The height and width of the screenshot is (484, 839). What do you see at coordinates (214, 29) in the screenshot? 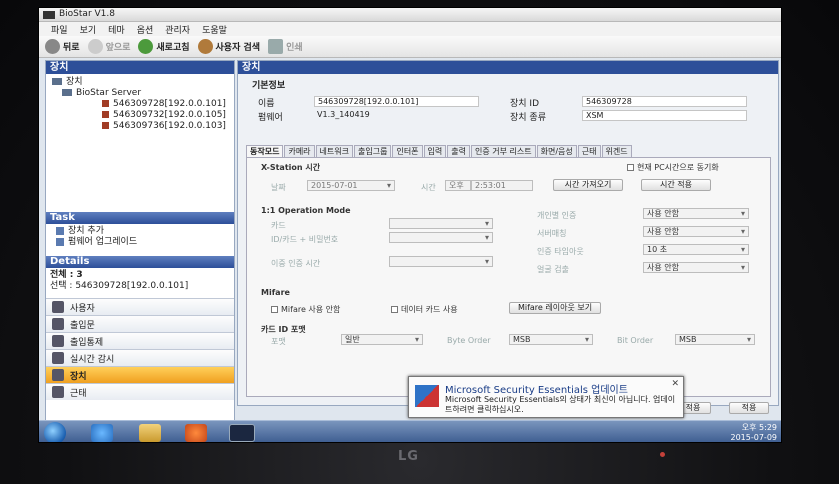
I see `menu-help: 도움말` at bounding box center [214, 29].